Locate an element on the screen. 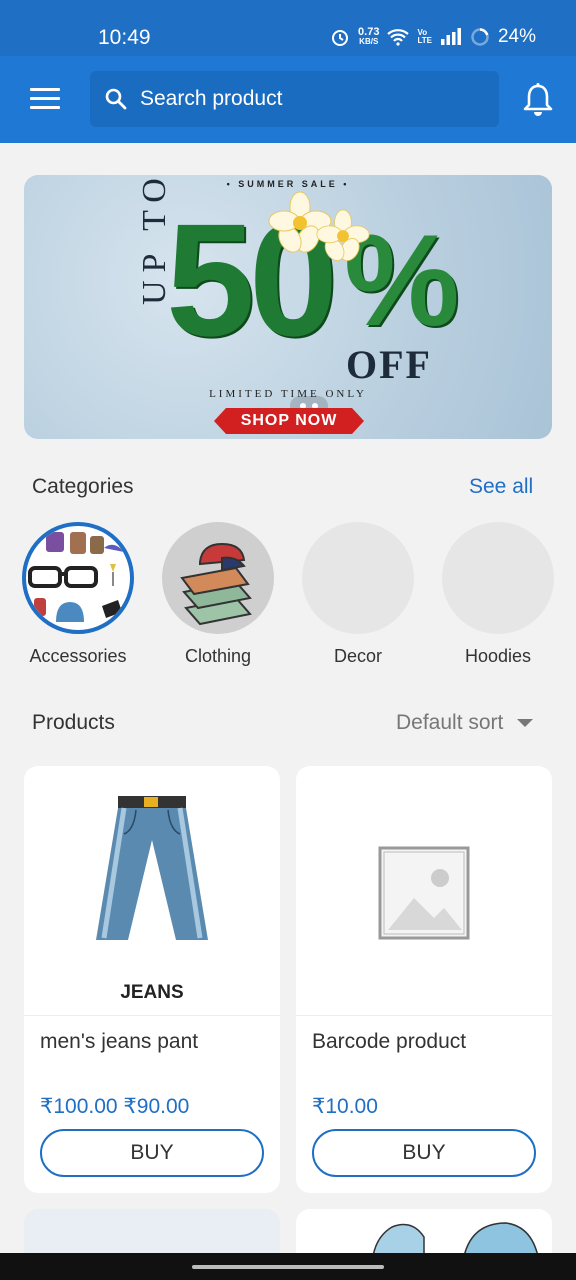 This screenshot has height=1280, width=576. banner-off: OFF is located at coordinates (389, 364).